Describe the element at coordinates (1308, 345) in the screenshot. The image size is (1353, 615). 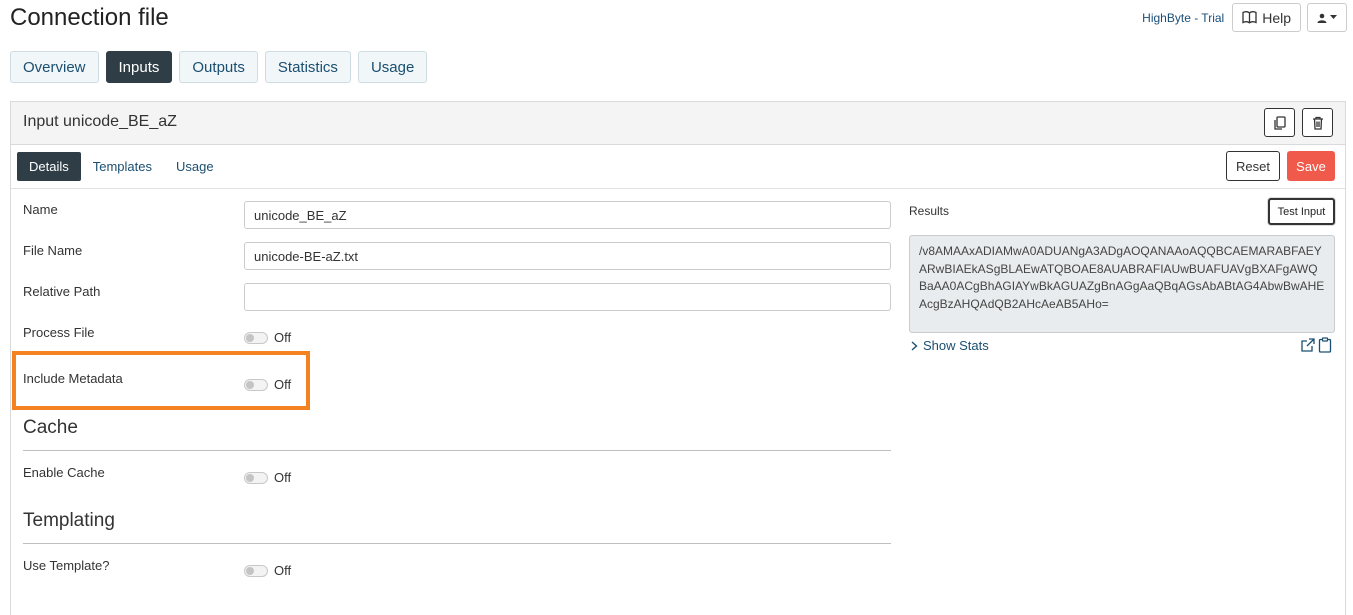
I see `external-link-icon` at that location.